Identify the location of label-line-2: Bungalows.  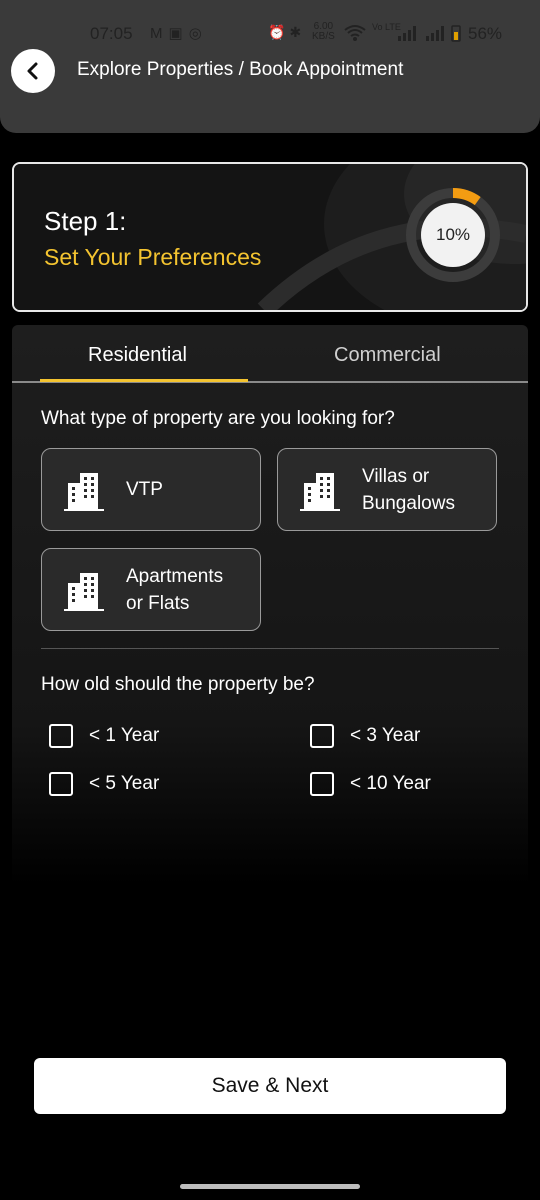
(408, 503).